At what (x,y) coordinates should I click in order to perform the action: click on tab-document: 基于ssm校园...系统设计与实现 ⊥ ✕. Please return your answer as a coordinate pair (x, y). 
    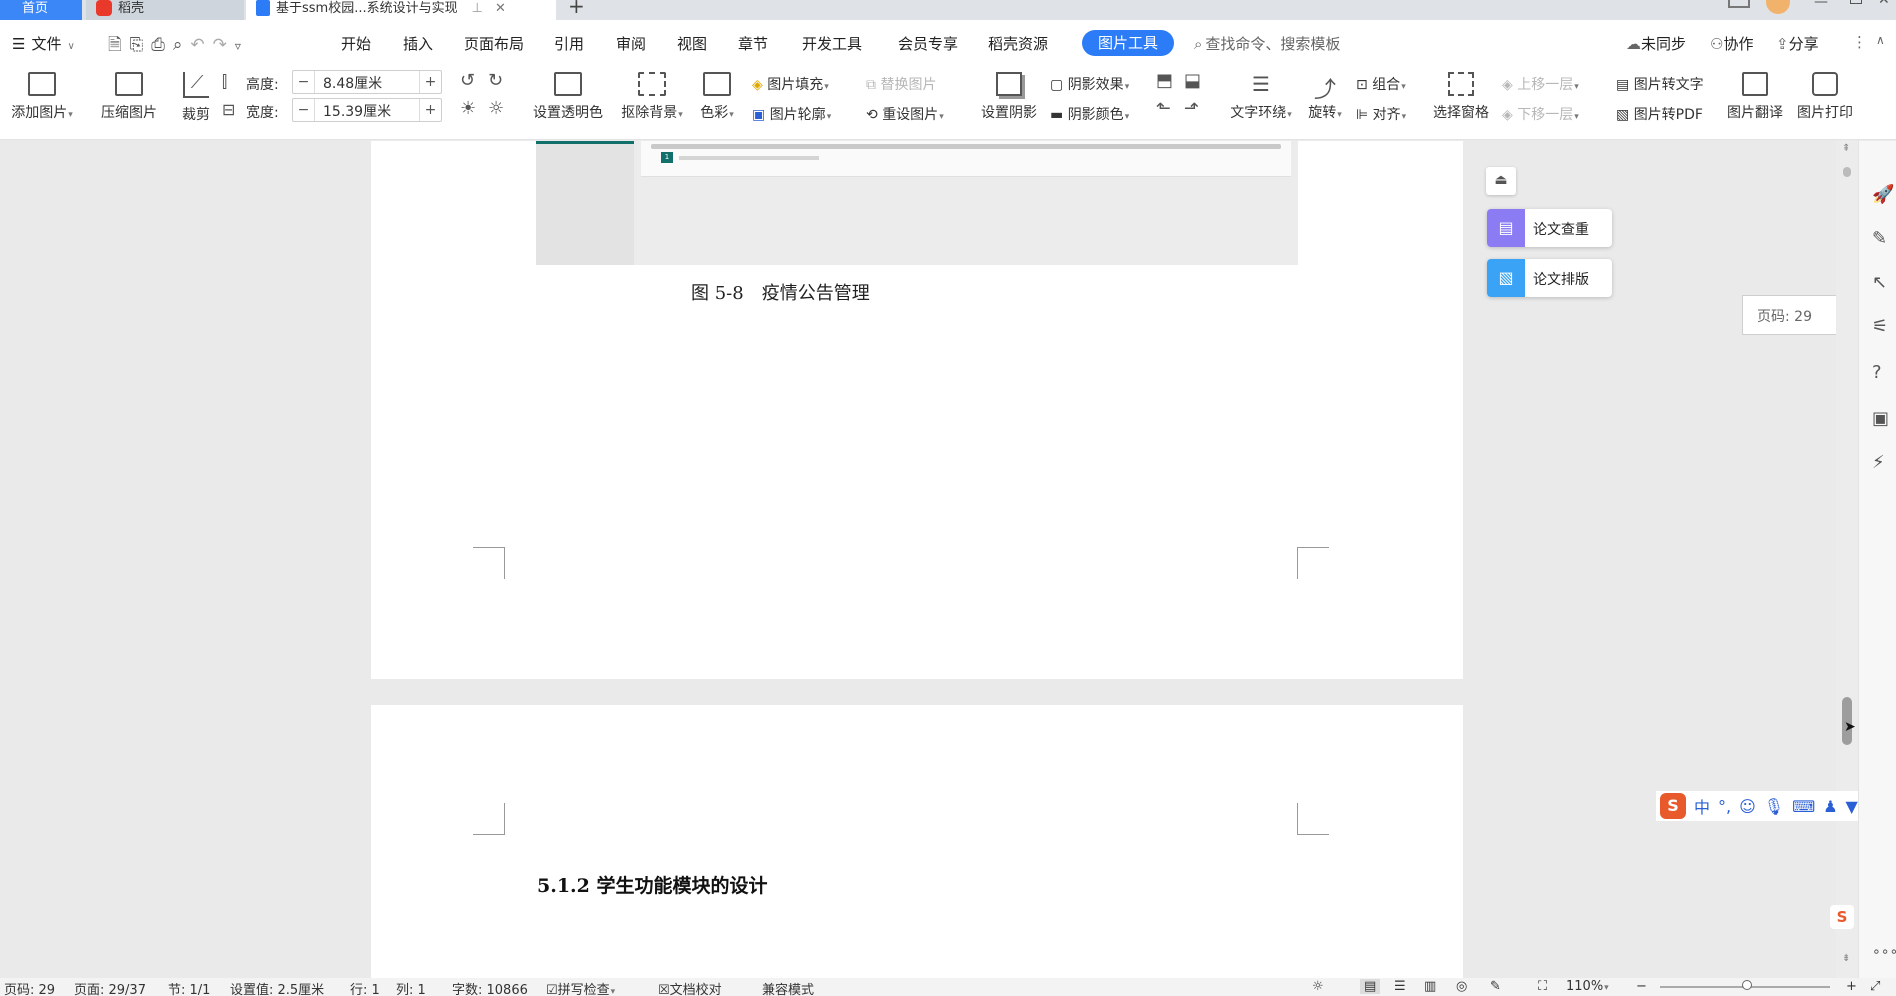
    Looking at the image, I should click on (401, 10).